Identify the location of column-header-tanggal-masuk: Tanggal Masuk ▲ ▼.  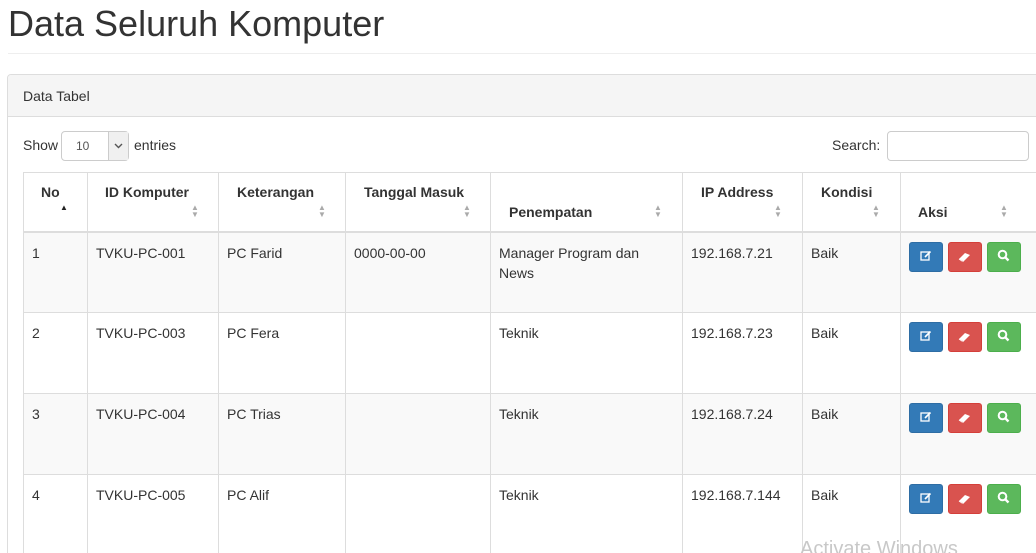
(418, 202).